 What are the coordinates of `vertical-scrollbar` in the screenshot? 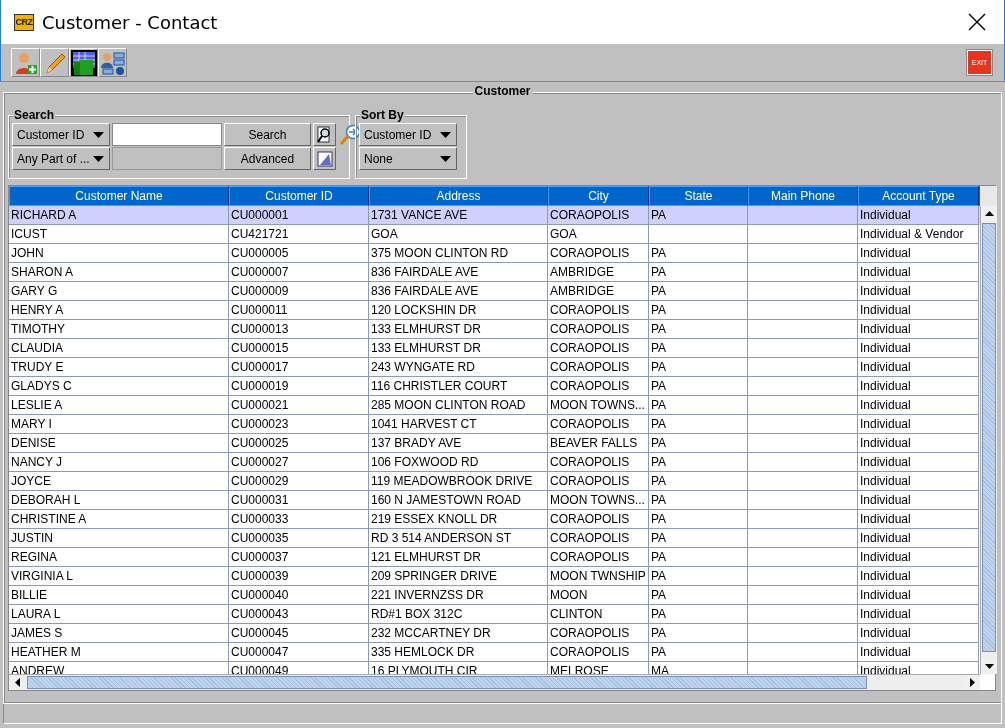 It's located at (988, 440).